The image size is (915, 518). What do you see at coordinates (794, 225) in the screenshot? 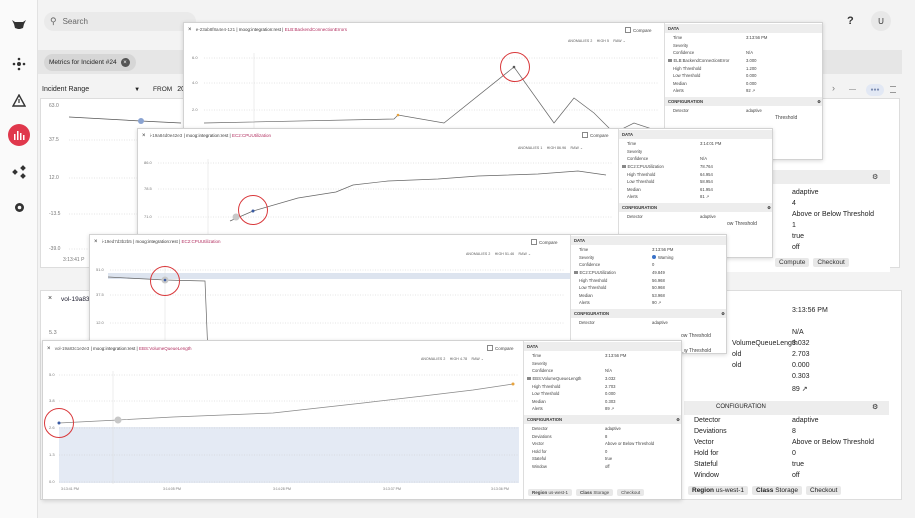
I see `config-hold: 1` at bounding box center [794, 225].